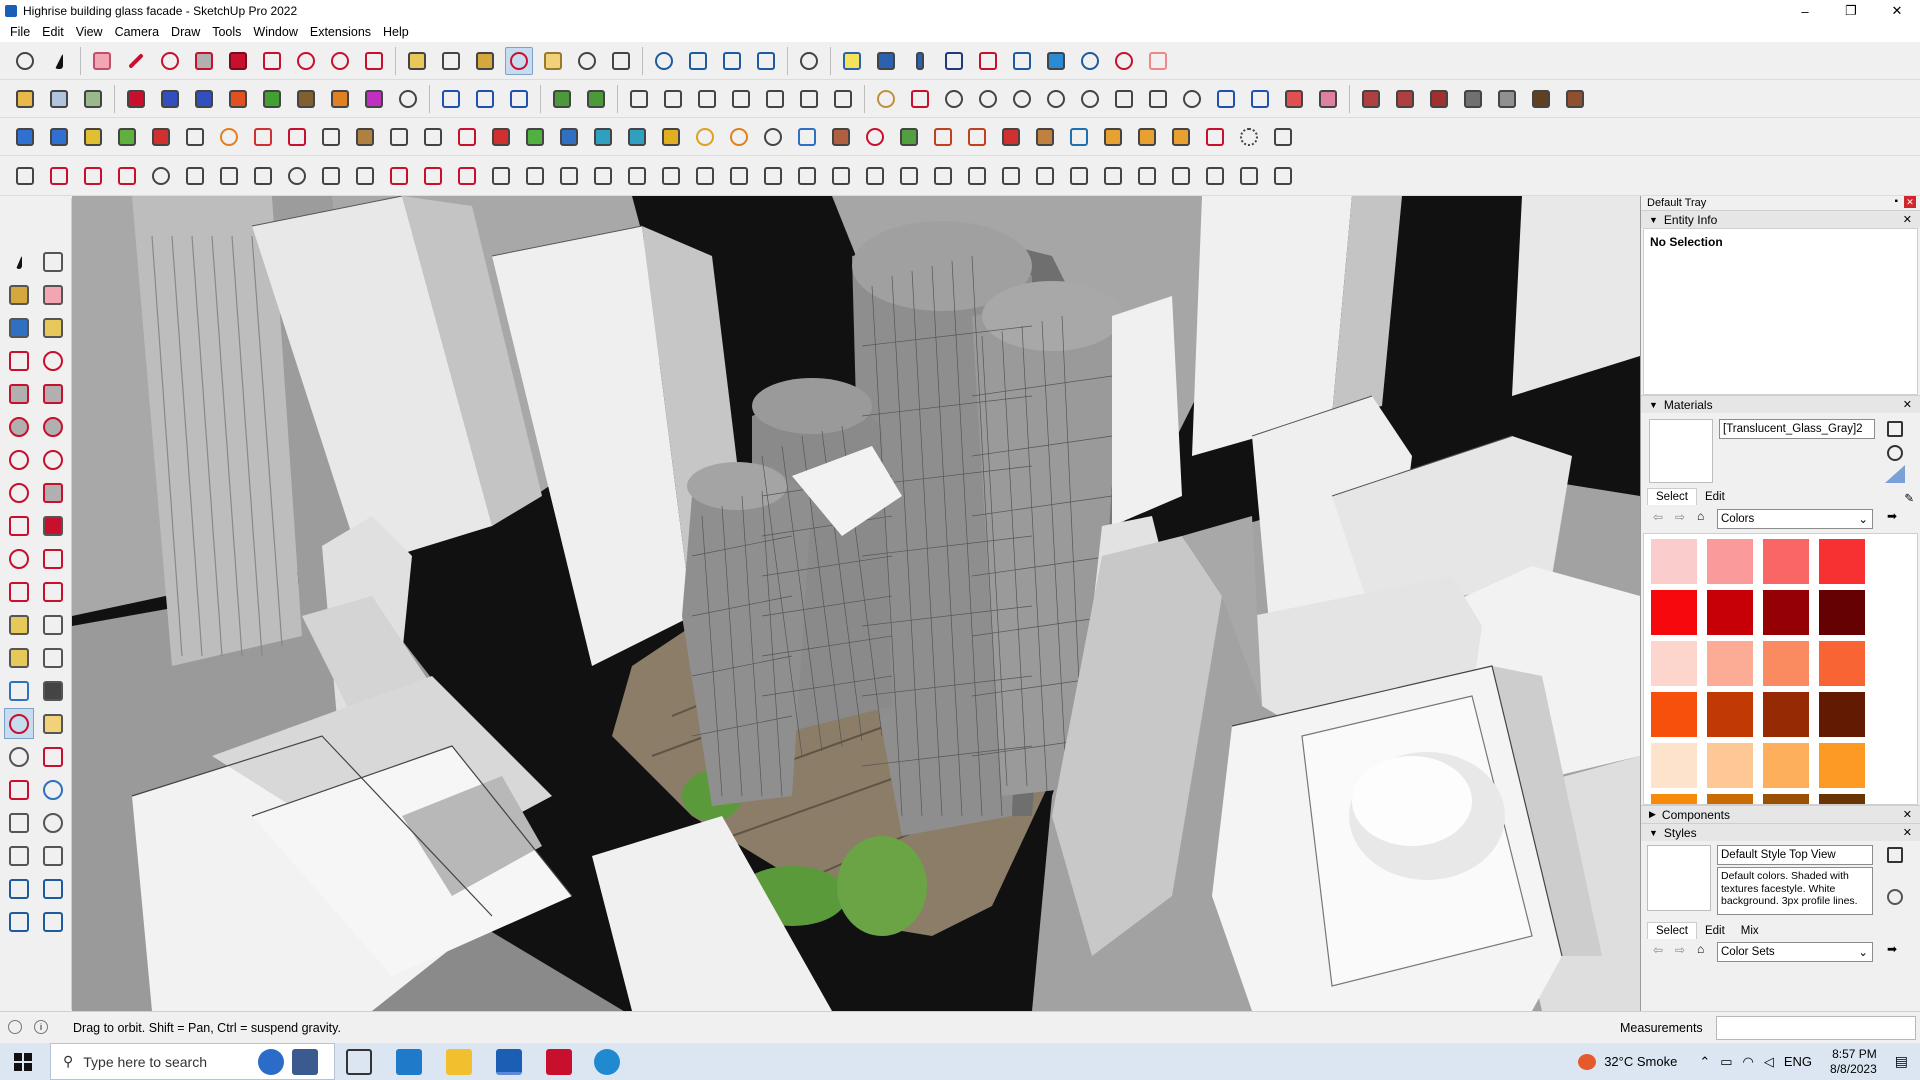 This screenshot has width=1920, height=1080. I want to click on entity-info-header: ▼ Entity Info ✕, so click(1780, 219).